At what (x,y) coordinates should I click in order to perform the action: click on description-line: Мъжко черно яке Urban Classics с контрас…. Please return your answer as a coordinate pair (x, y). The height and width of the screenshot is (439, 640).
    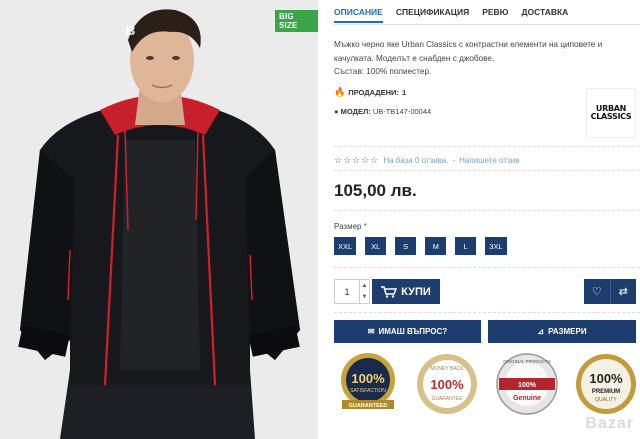
    Looking at the image, I should click on (468, 44).